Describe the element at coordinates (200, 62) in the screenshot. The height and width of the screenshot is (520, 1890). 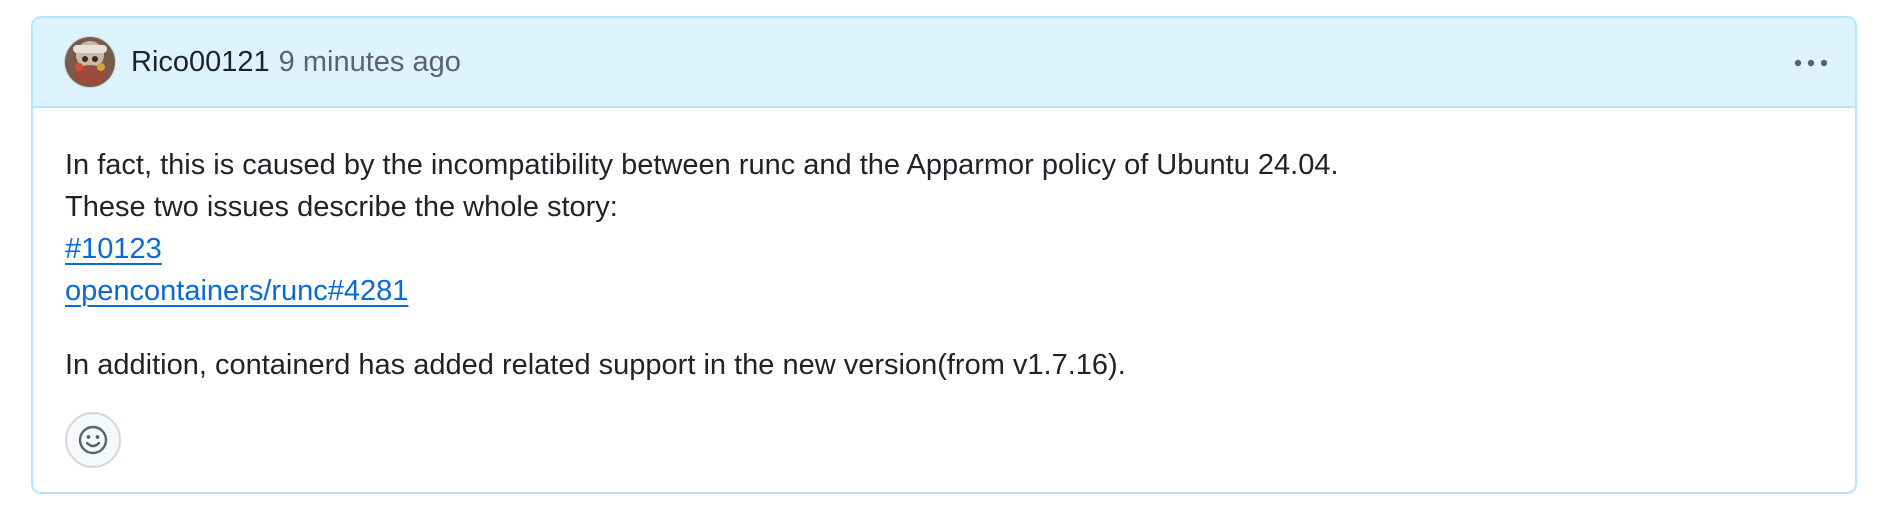
I see `author-name: Rico00121` at that location.